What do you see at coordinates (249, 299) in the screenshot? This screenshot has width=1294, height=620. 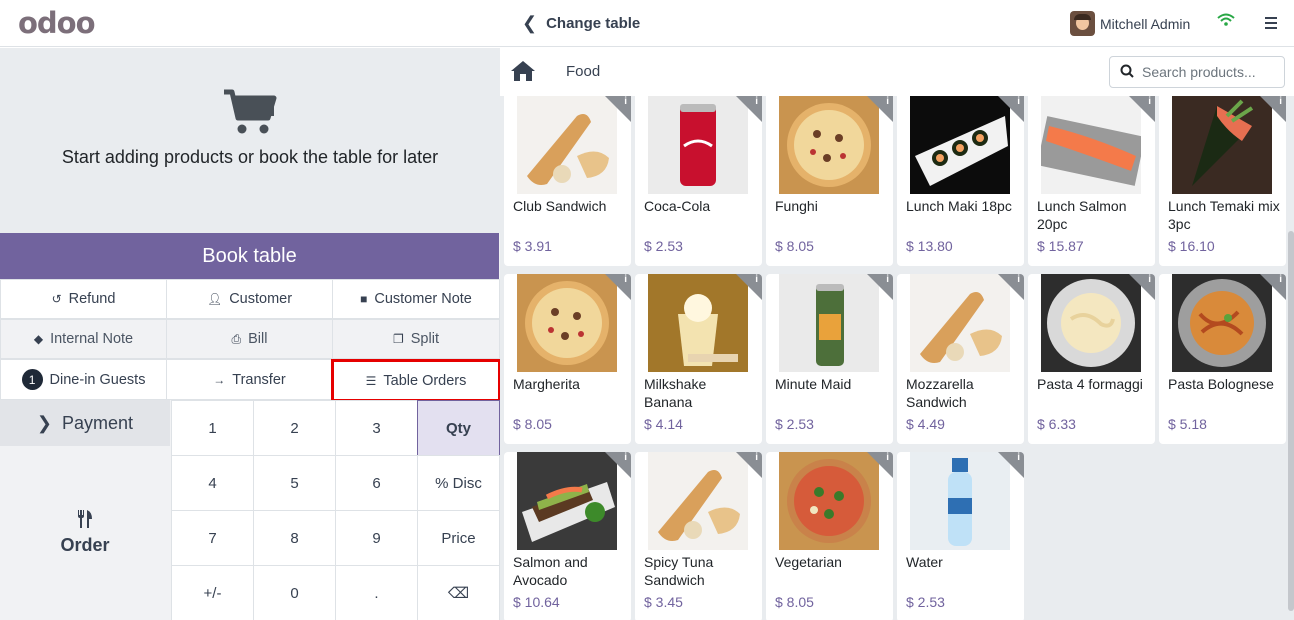 I see `customer-button: 👤︎ Customer` at bounding box center [249, 299].